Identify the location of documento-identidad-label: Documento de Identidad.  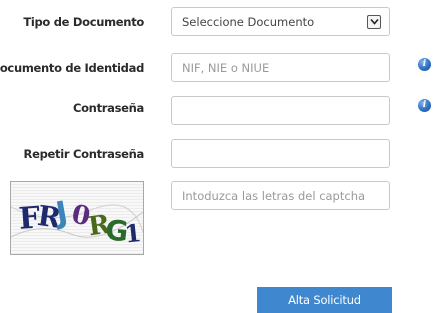
(72, 68).